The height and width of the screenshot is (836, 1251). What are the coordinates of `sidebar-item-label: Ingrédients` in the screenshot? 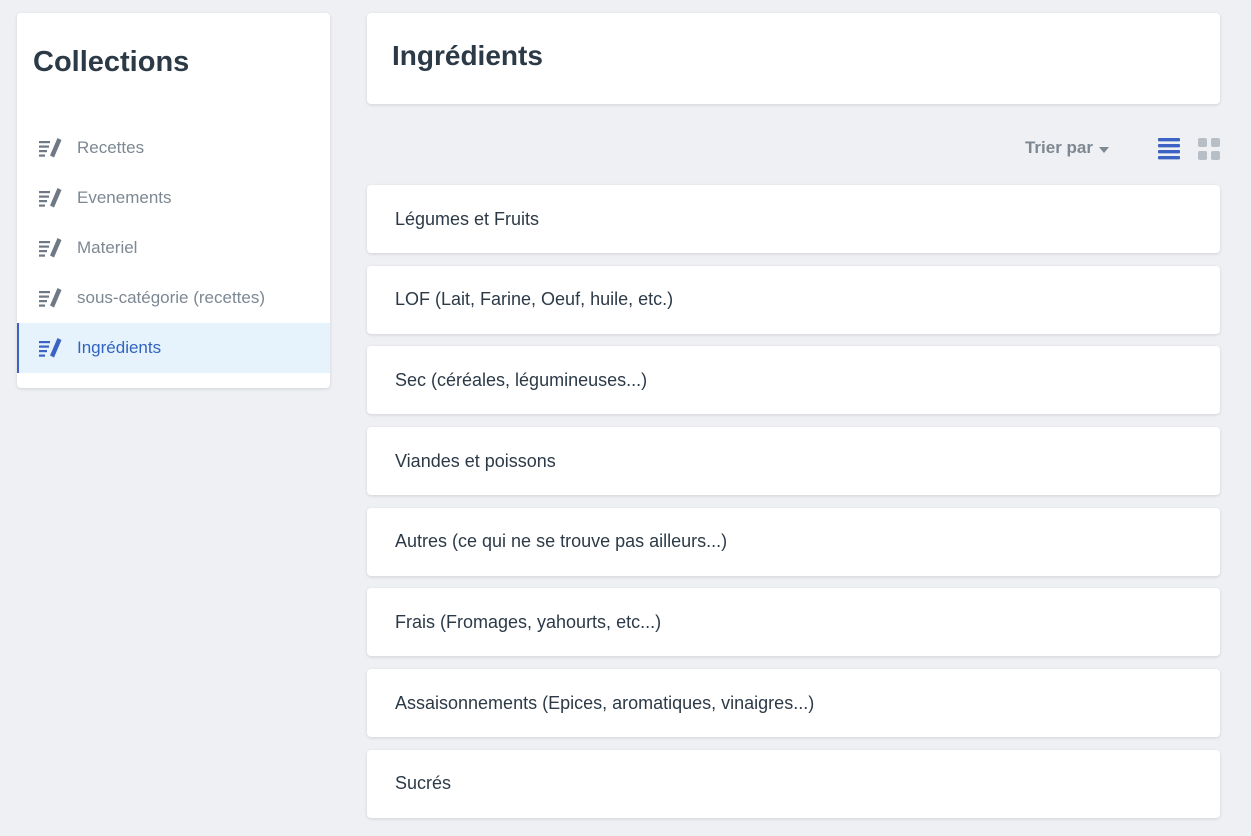 It's located at (119, 347).